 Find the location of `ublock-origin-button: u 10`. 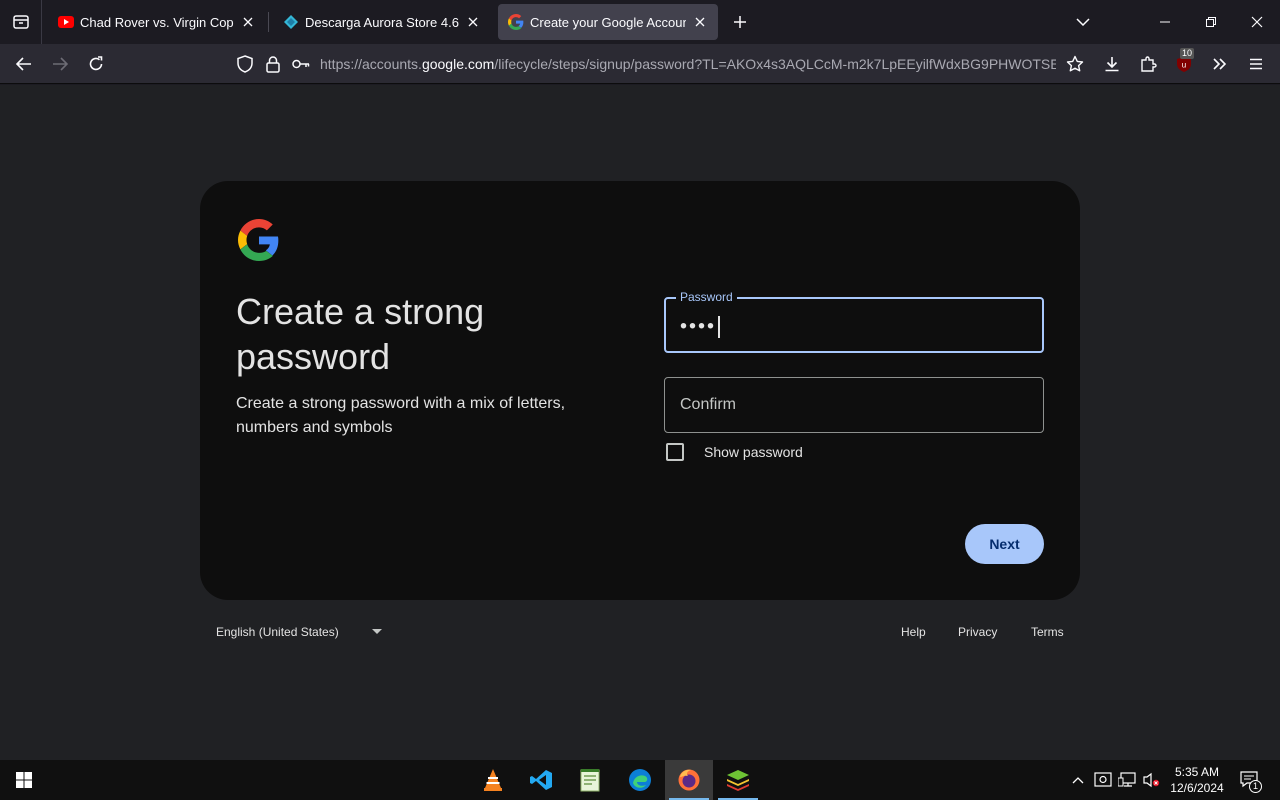

ublock-origin-button: u 10 is located at coordinates (1184, 63).